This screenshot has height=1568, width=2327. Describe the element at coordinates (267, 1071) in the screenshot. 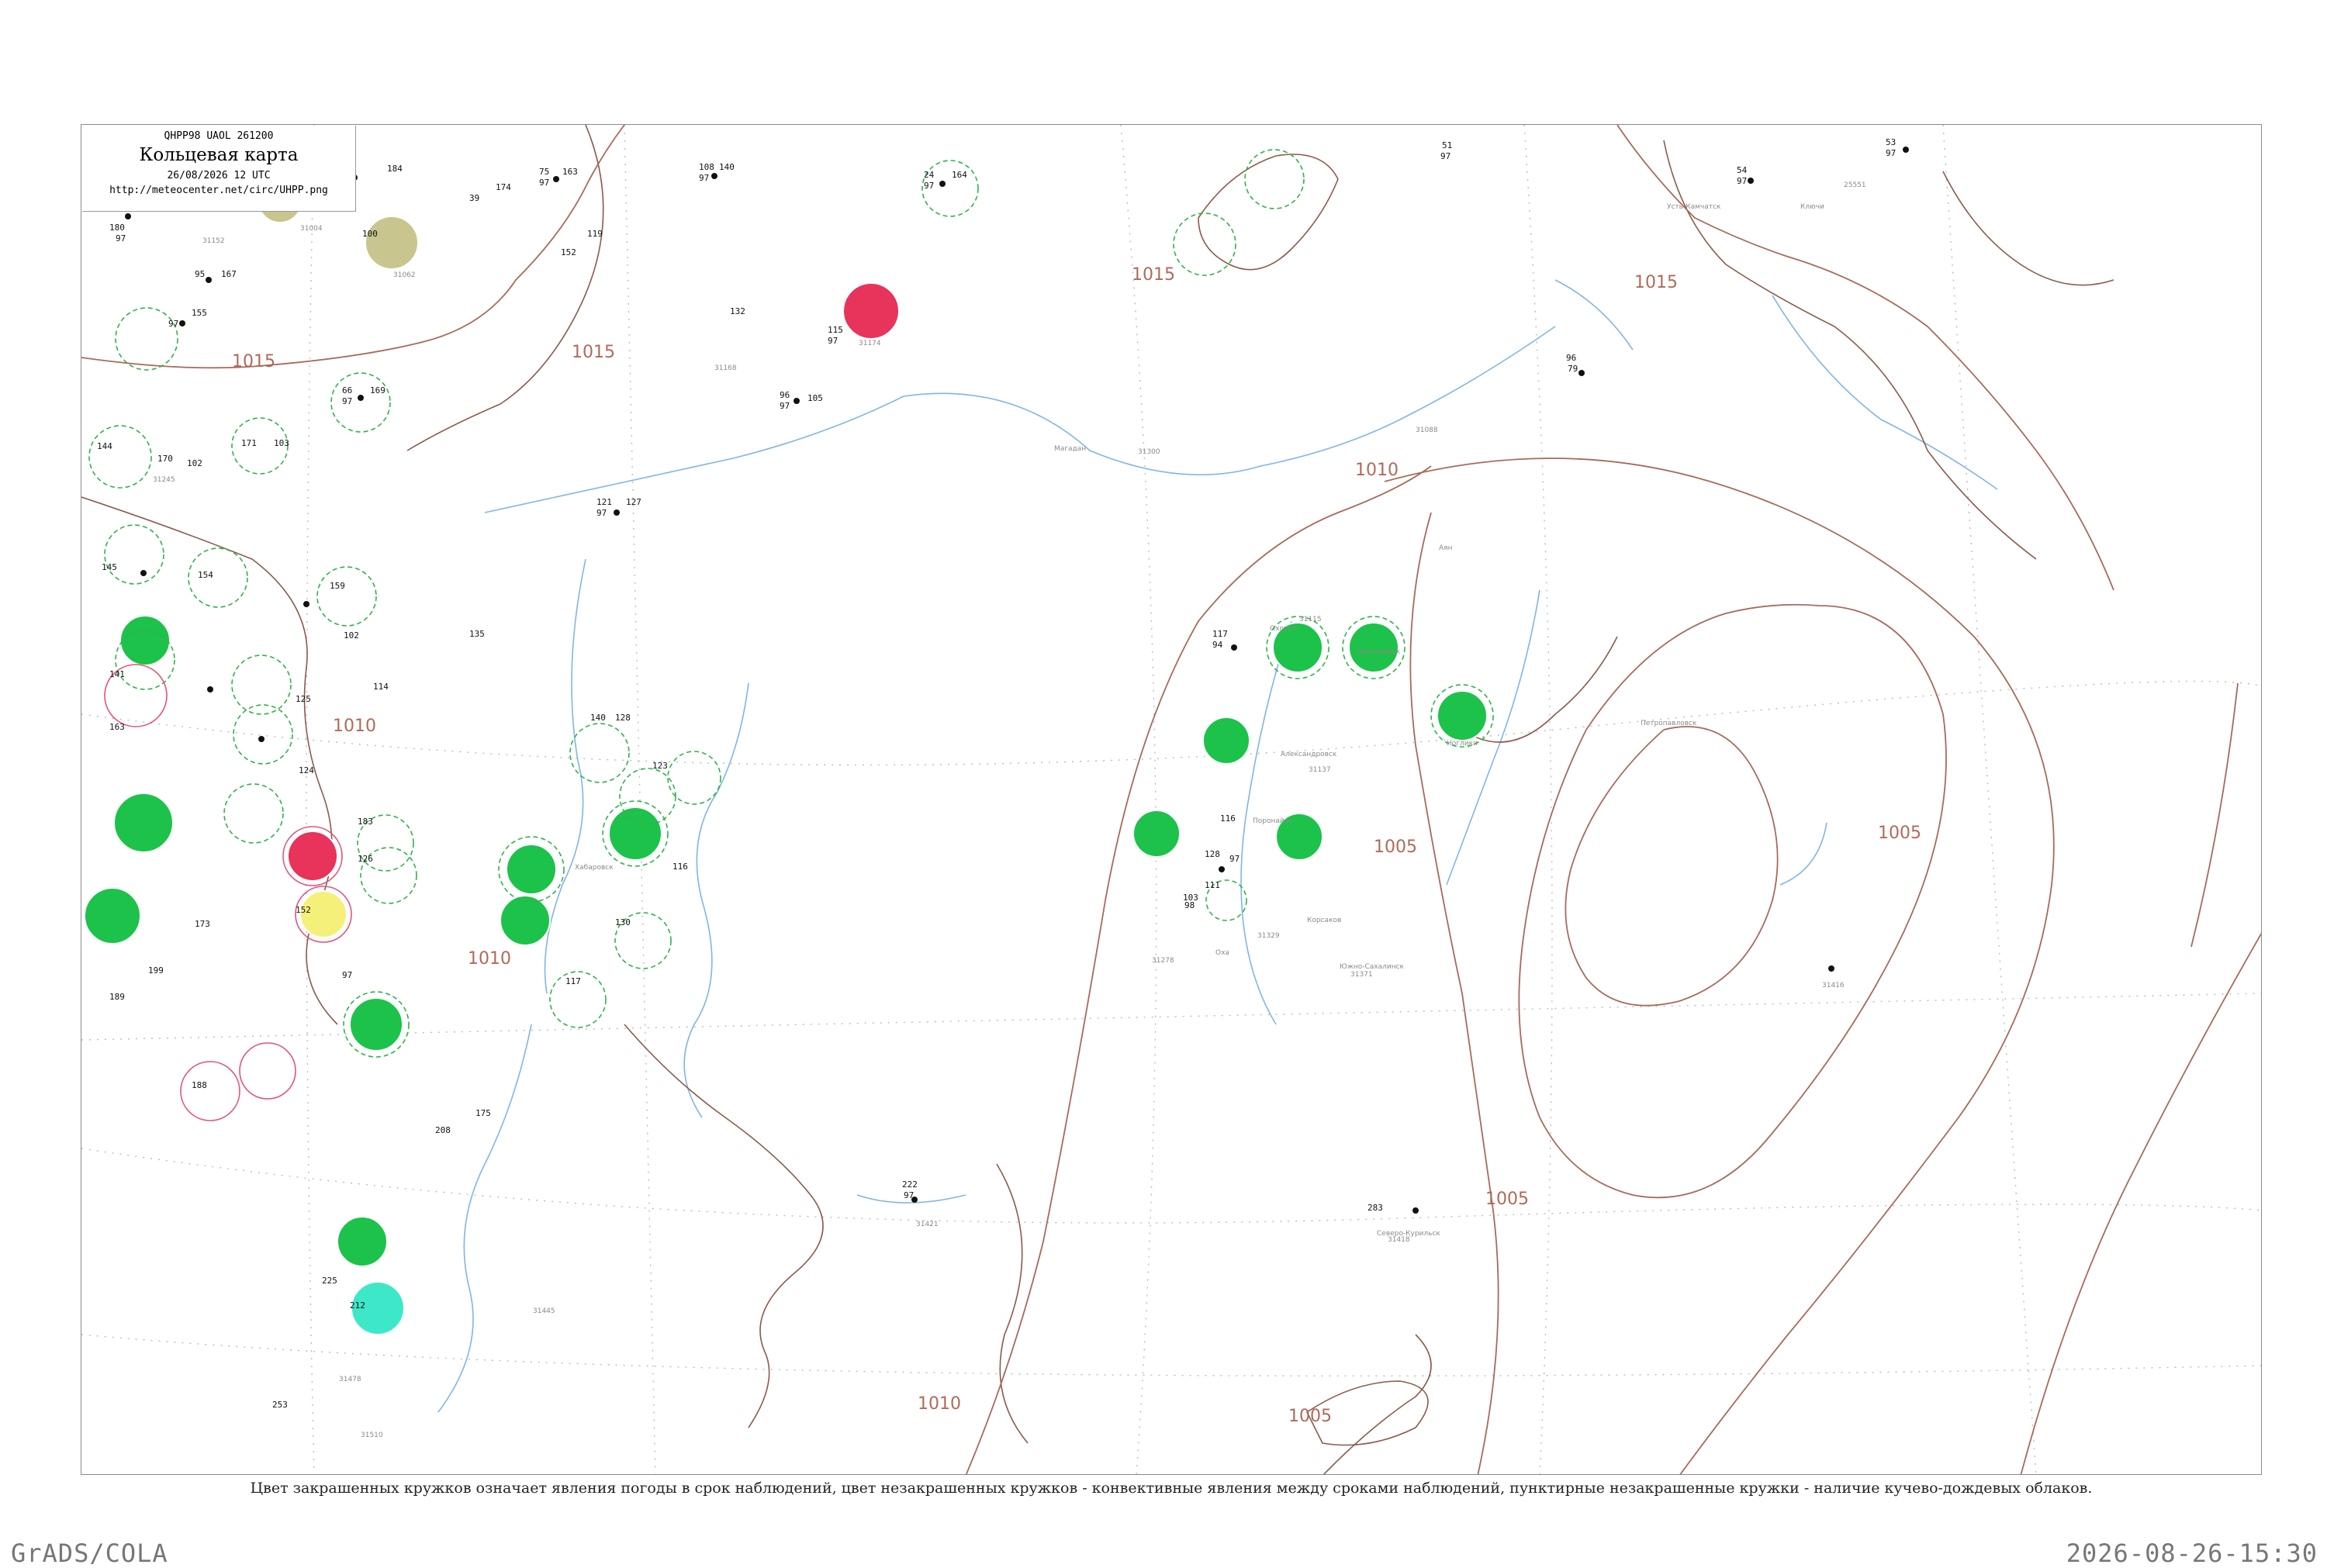

I see `convective-ring` at that location.